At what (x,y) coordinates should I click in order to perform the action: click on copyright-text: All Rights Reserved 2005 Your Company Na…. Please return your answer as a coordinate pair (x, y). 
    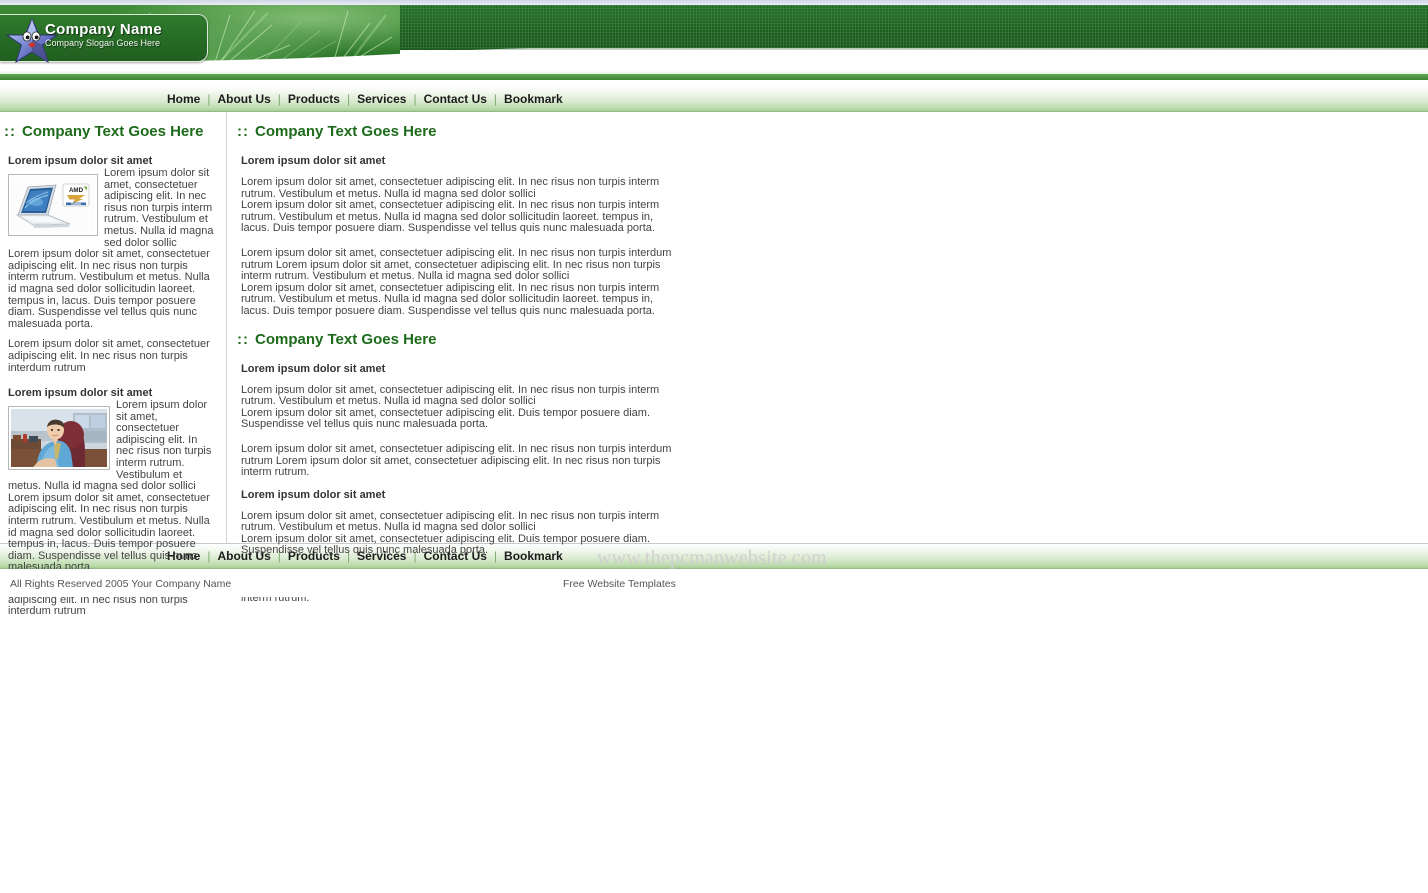
    Looking at the image, I should click on (121, 584).